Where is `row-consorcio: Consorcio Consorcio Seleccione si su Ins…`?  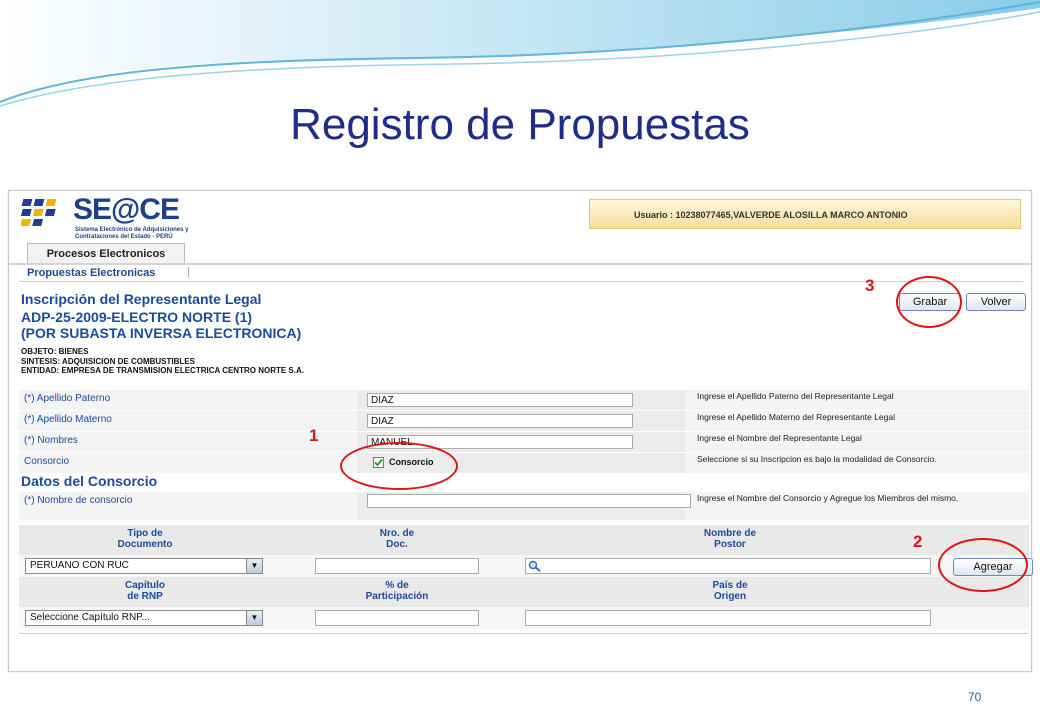
row-consorcio: Consorcio Consorcio Seleccione si su Ins… is located at coordinates (524, 463).